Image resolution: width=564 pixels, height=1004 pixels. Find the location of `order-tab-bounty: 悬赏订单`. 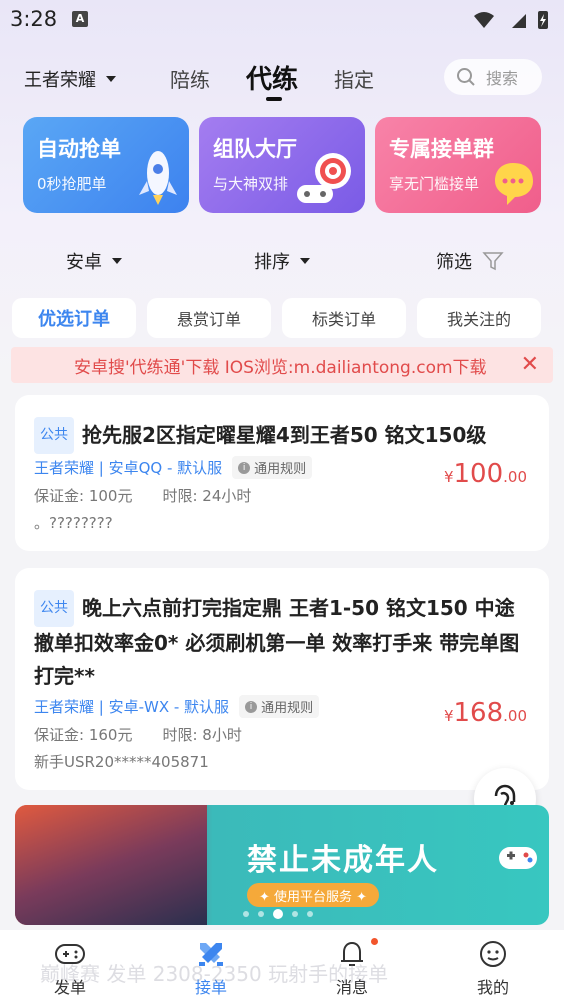

order-tab-bounty: 悬赏订单 is located at coordinates (209, 318).